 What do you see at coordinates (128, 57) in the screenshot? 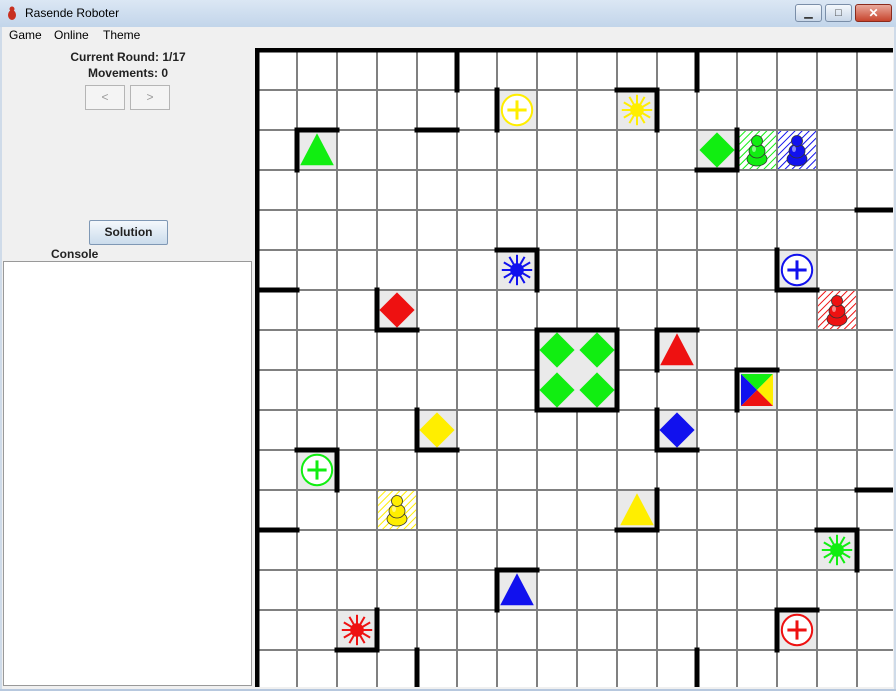
I see `current-round-label: Current Round: 1/17` at bounding box center [128, 57].